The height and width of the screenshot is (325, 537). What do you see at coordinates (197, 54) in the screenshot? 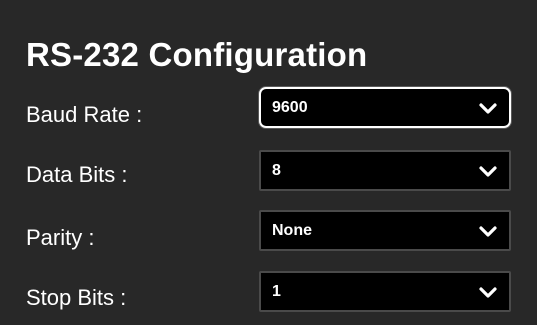
I see `panel-title: RS-232 Configuration` at bounding box center [197, 54].